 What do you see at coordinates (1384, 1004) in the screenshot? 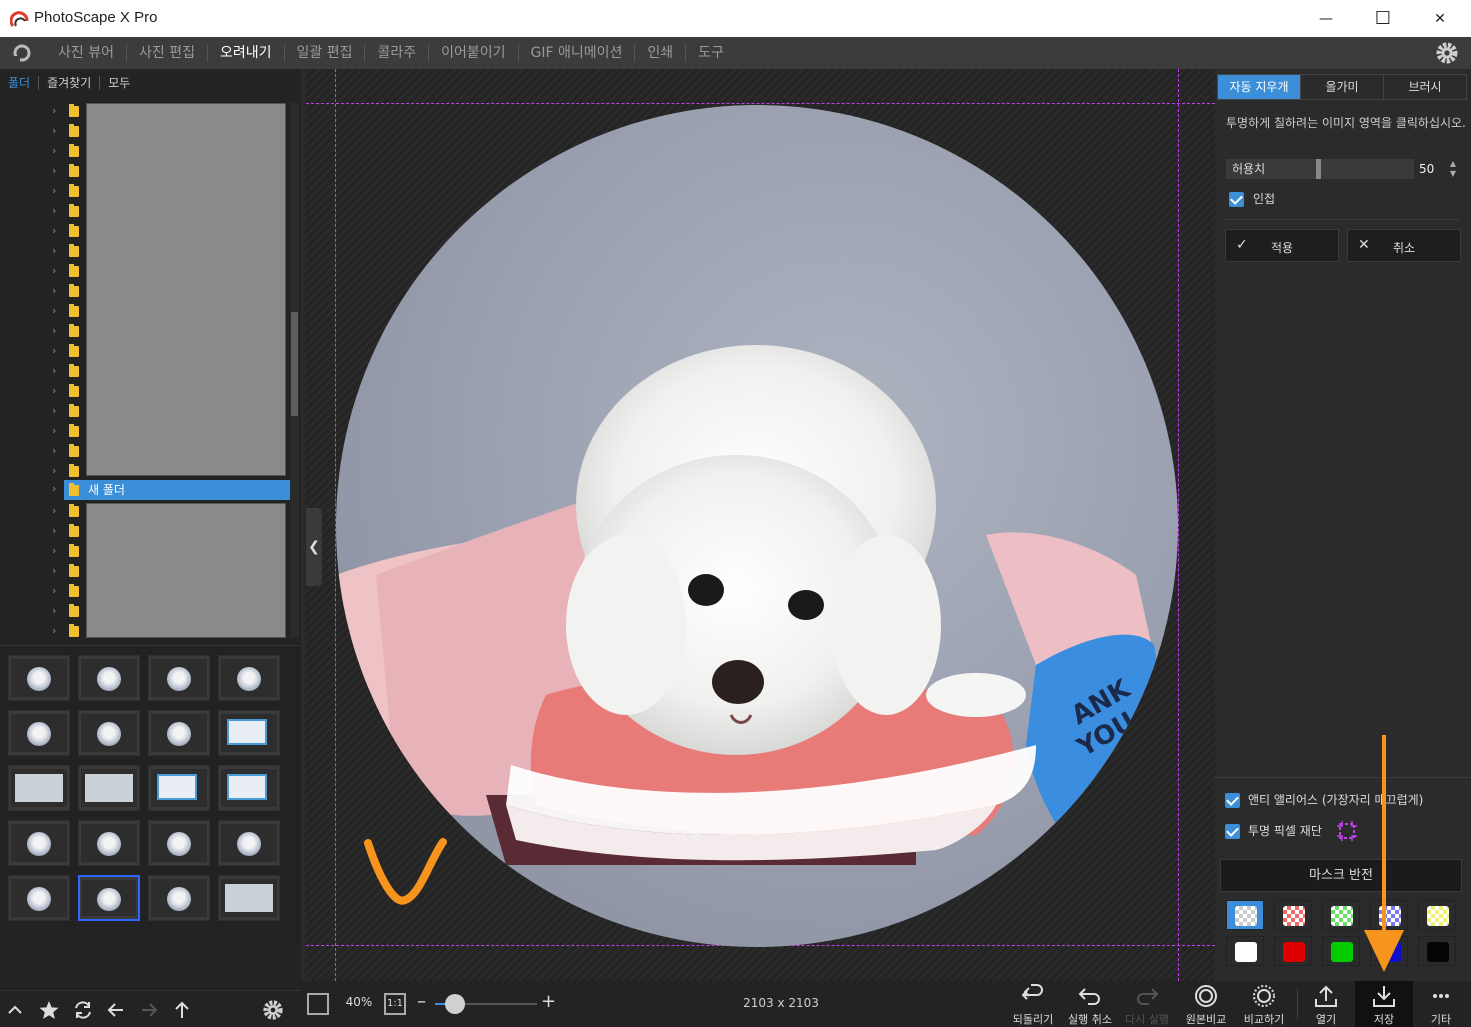
I see `save-button: 저장` at bounding box center [1384, 1004].